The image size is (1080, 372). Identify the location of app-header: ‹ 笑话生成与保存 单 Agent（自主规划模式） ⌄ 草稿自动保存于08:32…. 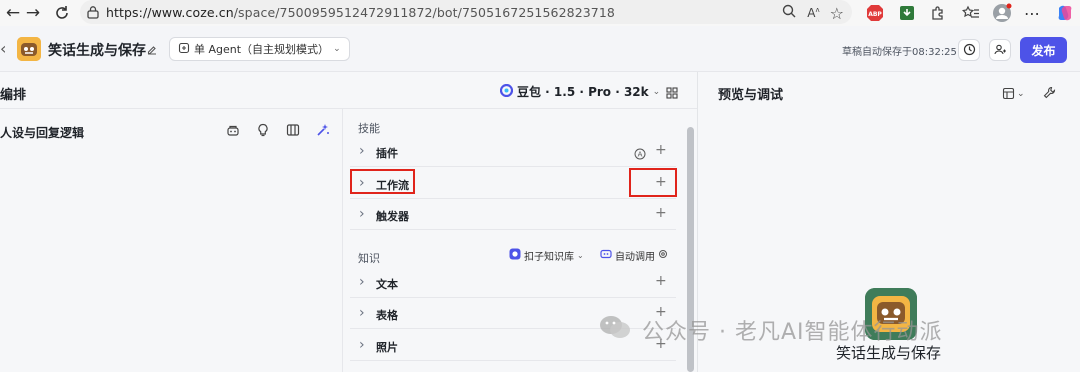
(540, 49).